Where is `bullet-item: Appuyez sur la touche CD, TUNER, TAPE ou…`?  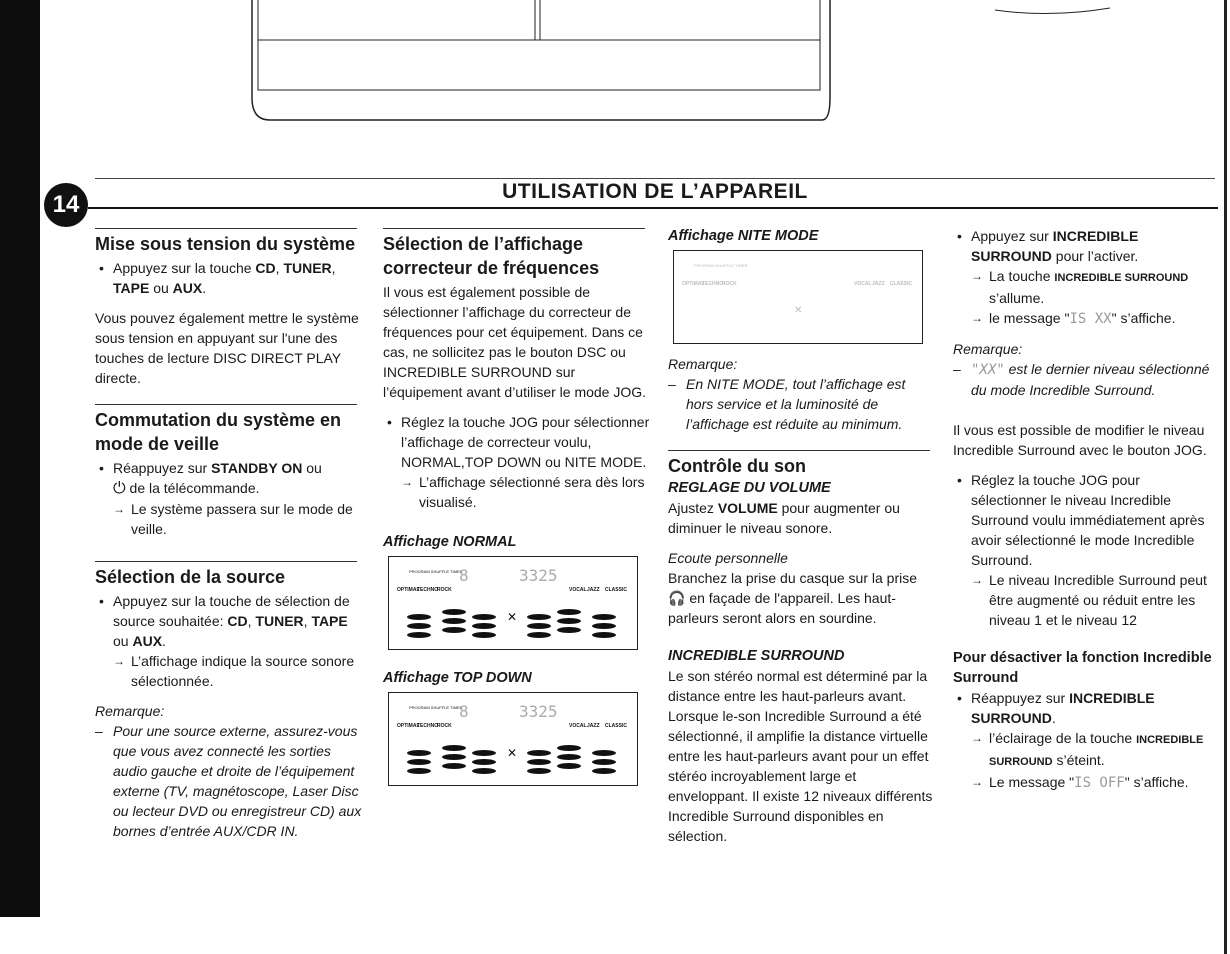 bullet-item: Appuyez sur la touche CD, TUNER, TAPE ou… is located at coordinates (229, 278).